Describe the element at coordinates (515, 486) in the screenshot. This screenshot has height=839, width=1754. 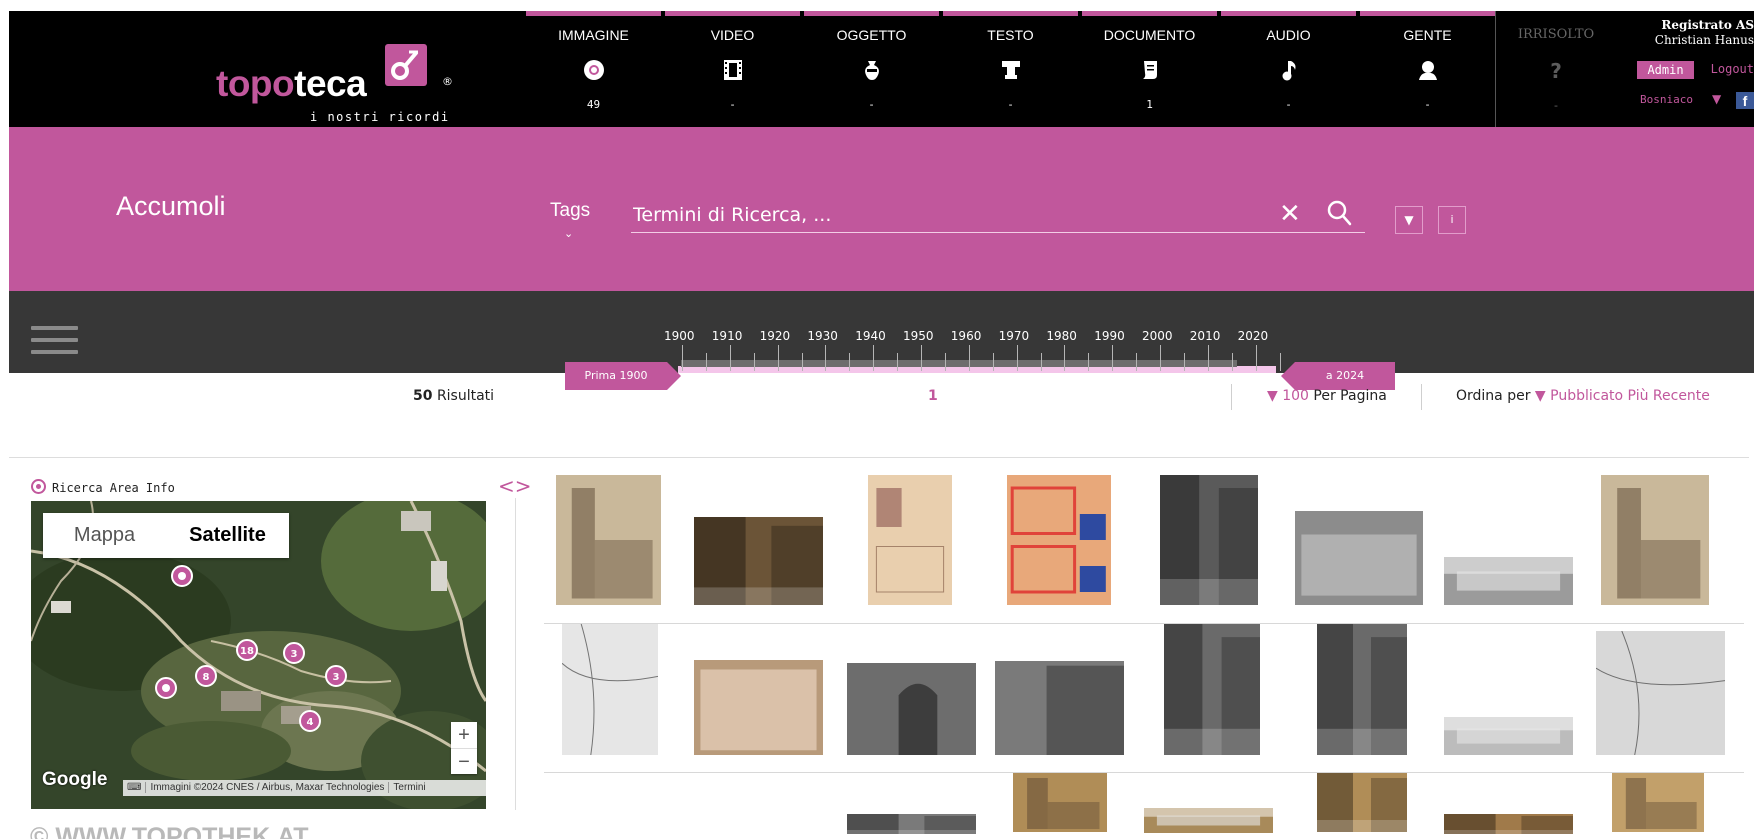
I see `collapse-arrows-icon: <>` at that location.